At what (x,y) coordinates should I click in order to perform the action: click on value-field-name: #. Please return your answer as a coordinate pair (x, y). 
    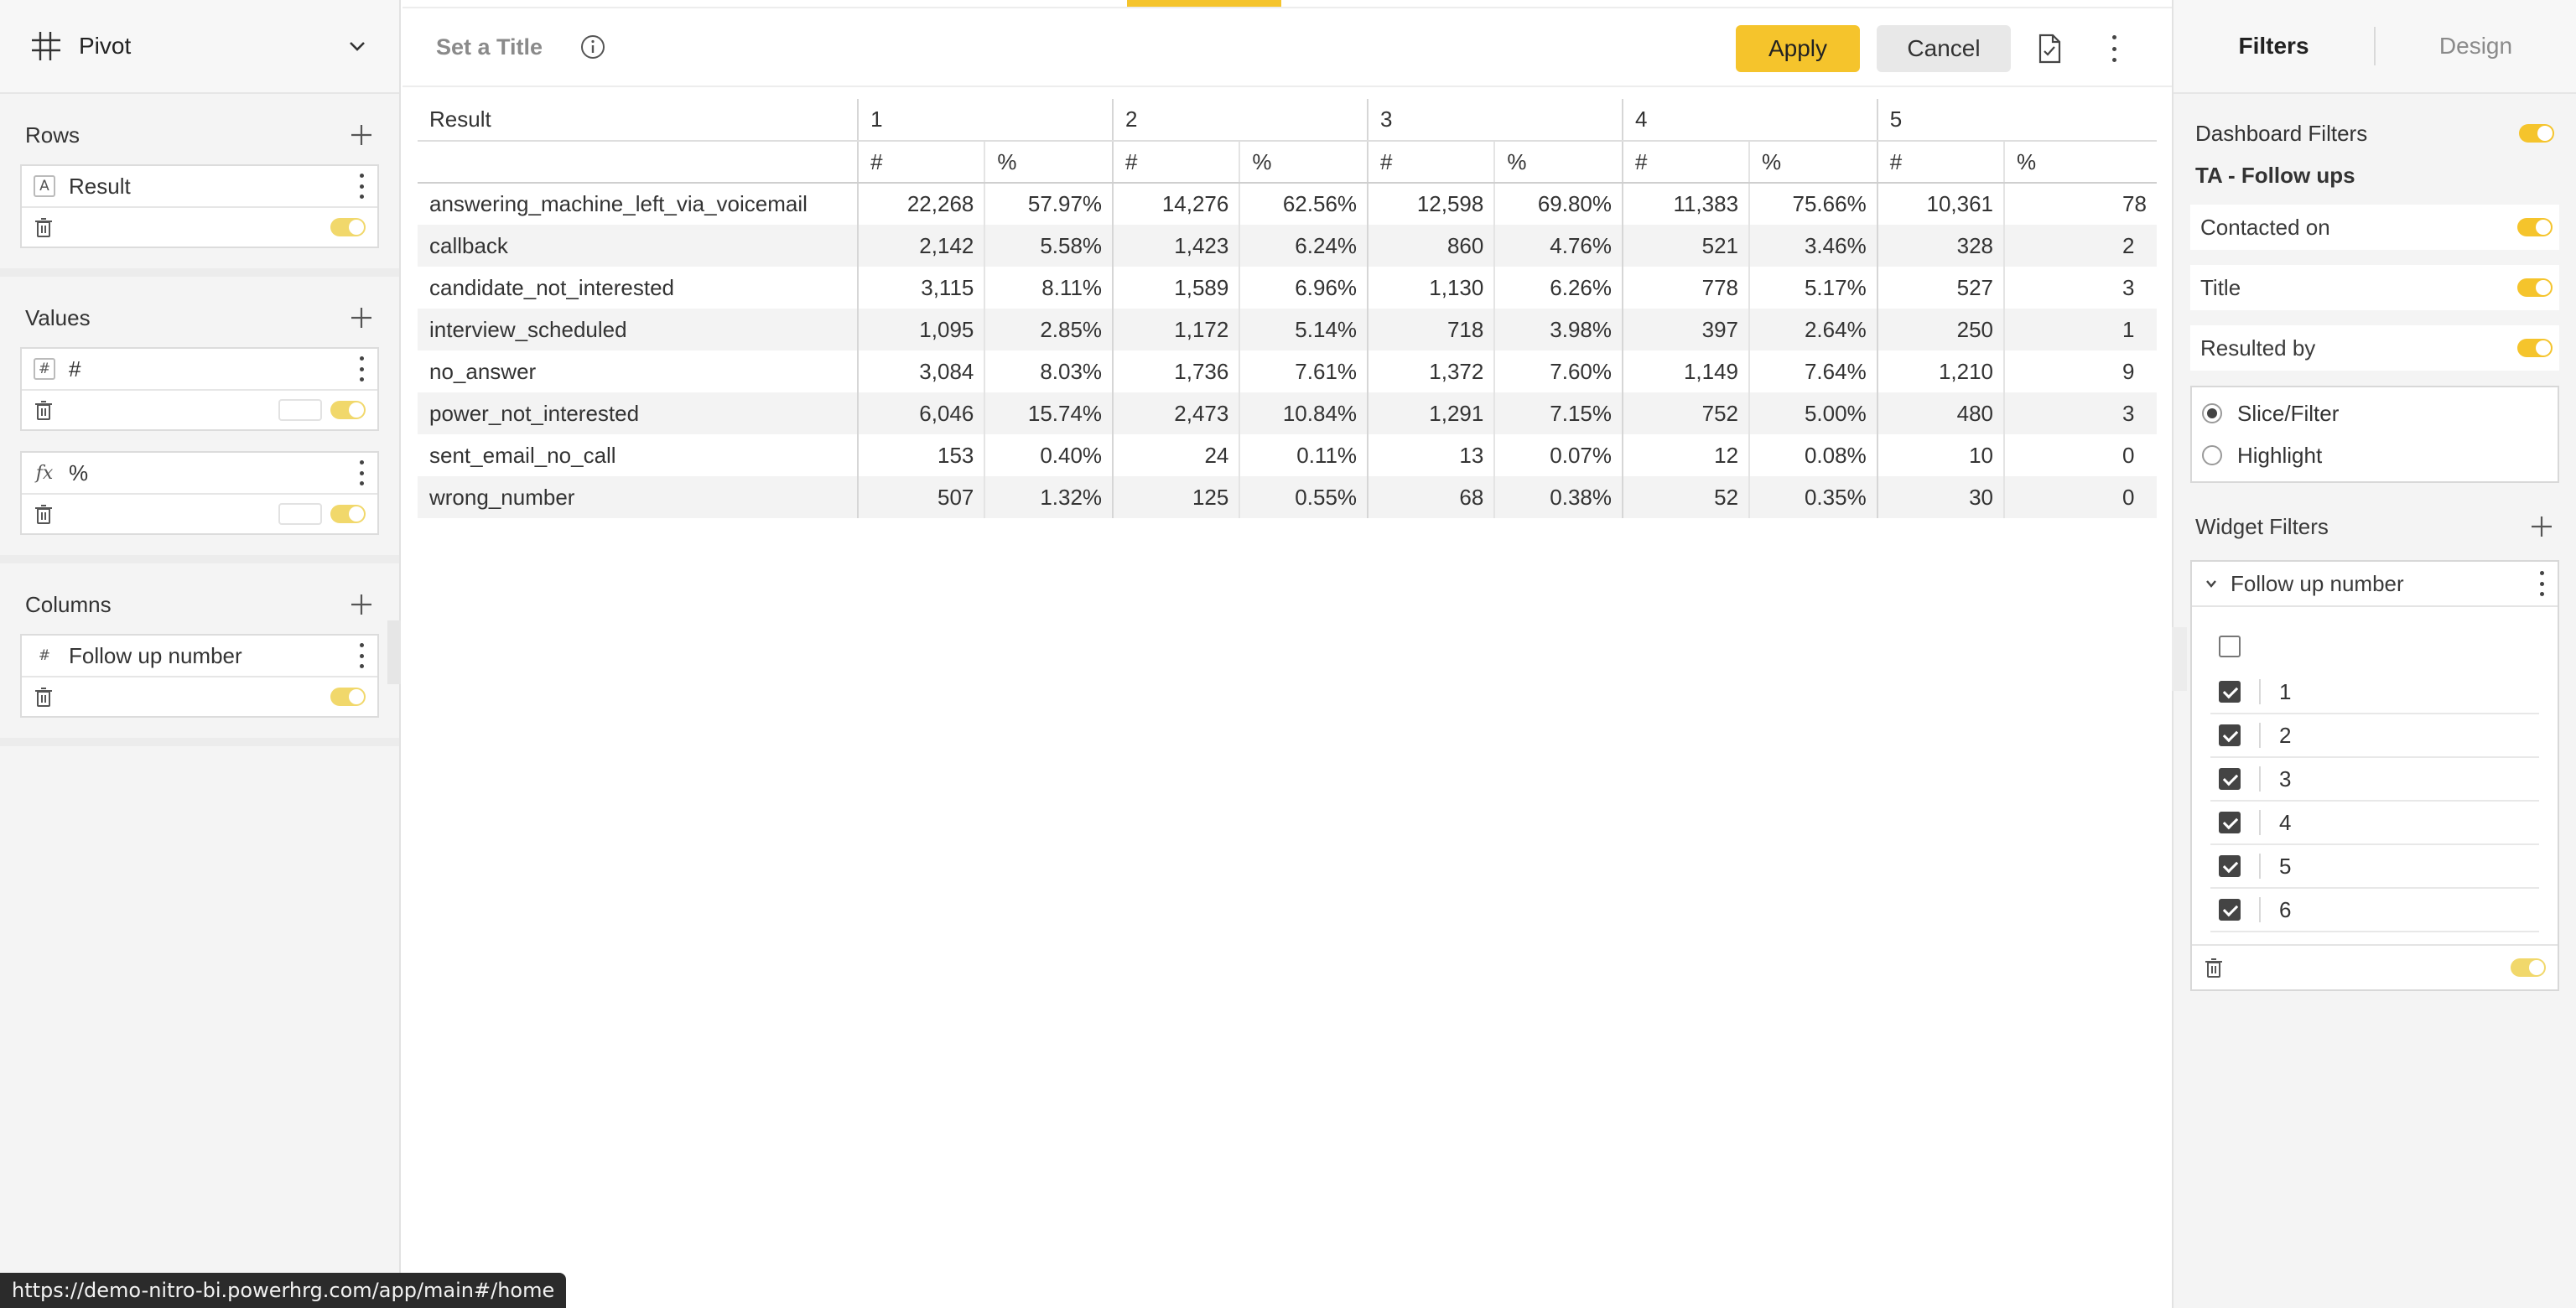
    Looking at the image, I should click on (213, 369).